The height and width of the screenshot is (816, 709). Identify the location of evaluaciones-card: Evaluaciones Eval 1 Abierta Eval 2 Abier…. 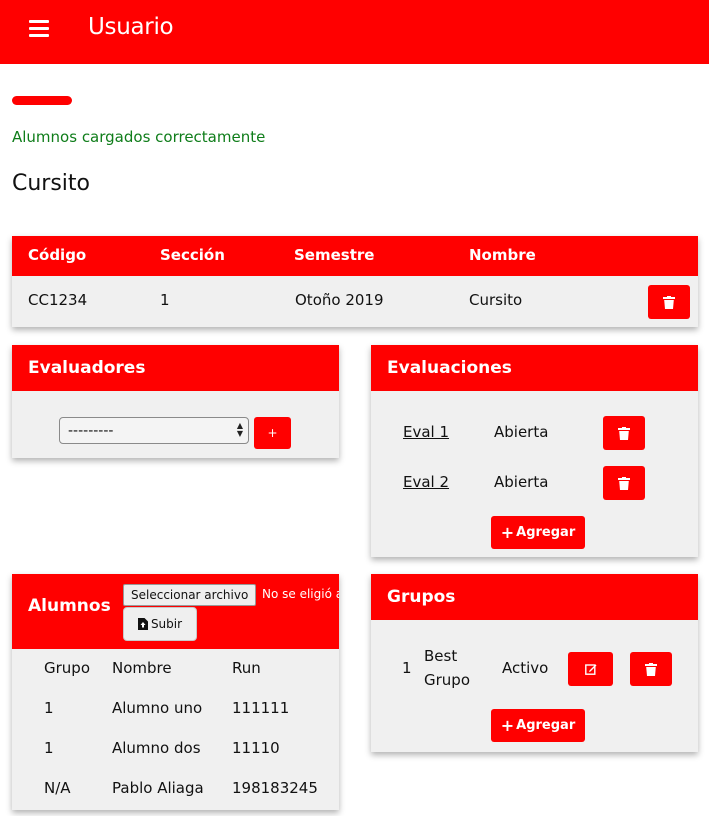
(534, 451).